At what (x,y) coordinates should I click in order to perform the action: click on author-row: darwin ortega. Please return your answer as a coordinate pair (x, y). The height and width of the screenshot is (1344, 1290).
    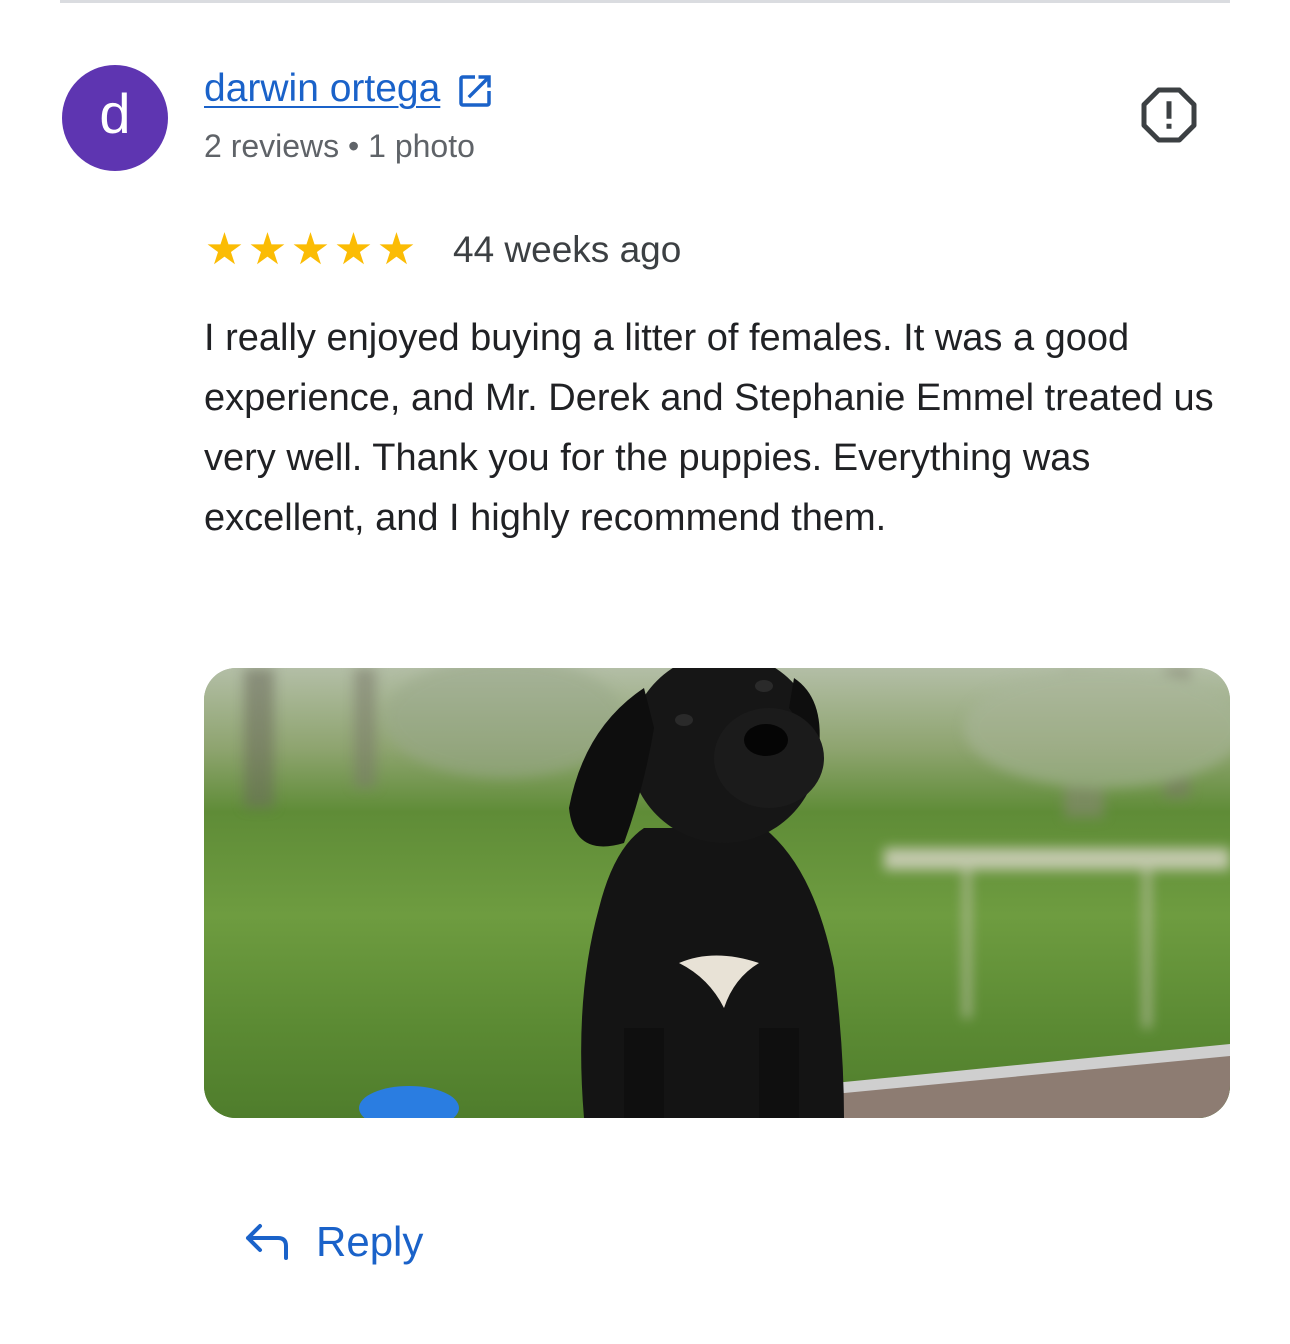
    Looking at the image, I should click on (350, 89).